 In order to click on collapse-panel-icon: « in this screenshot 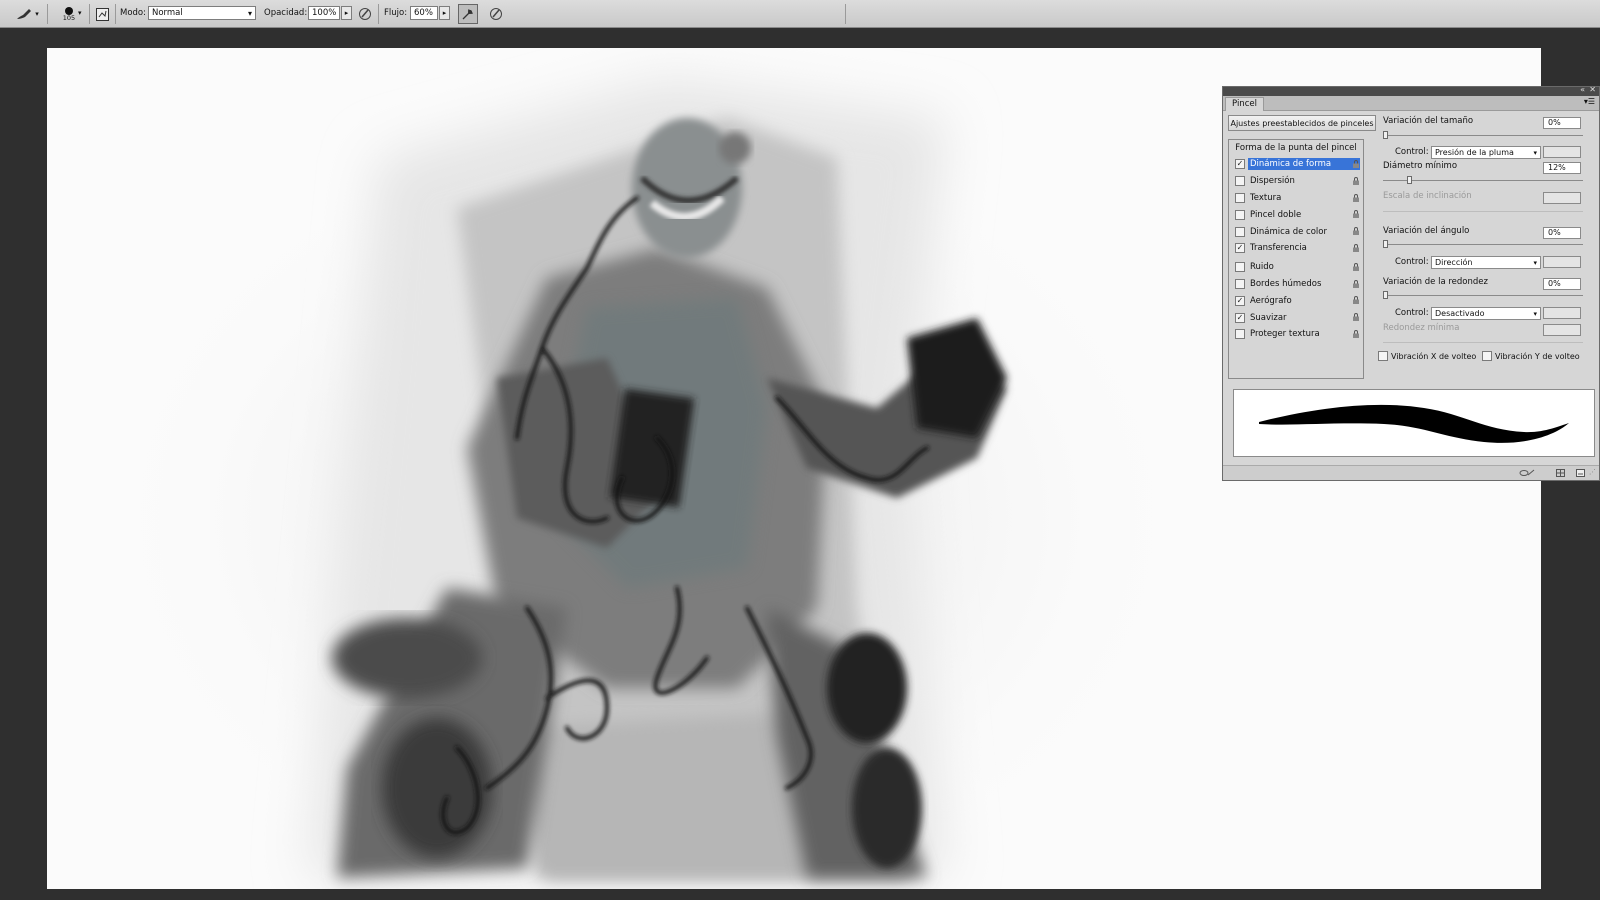, I will do `click(1582, 89)`.